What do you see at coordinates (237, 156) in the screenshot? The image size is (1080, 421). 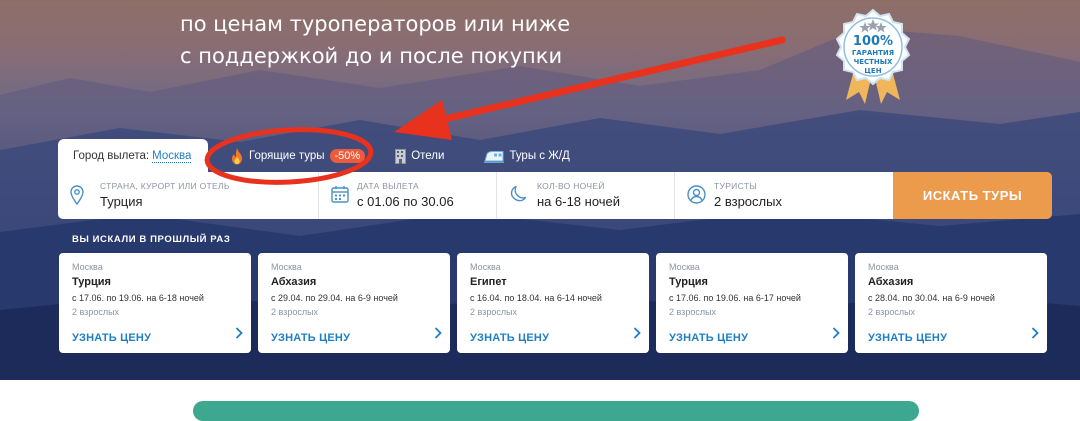 I see `fire-icon` at bounding box center [237, 156].